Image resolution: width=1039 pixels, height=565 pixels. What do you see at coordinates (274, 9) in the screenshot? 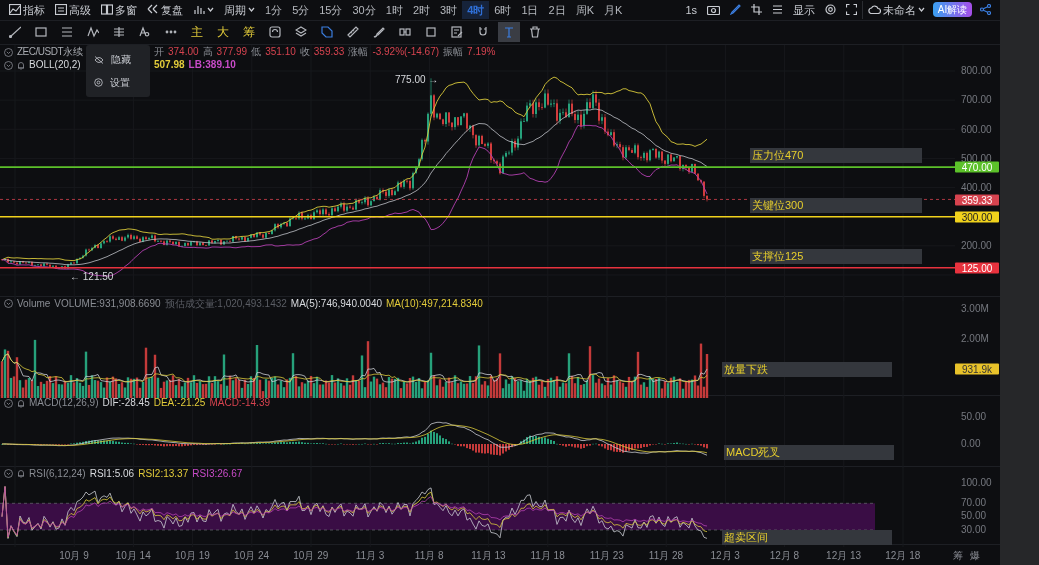
I see `interval-tab: 1分` at bounding box center [274, 9].